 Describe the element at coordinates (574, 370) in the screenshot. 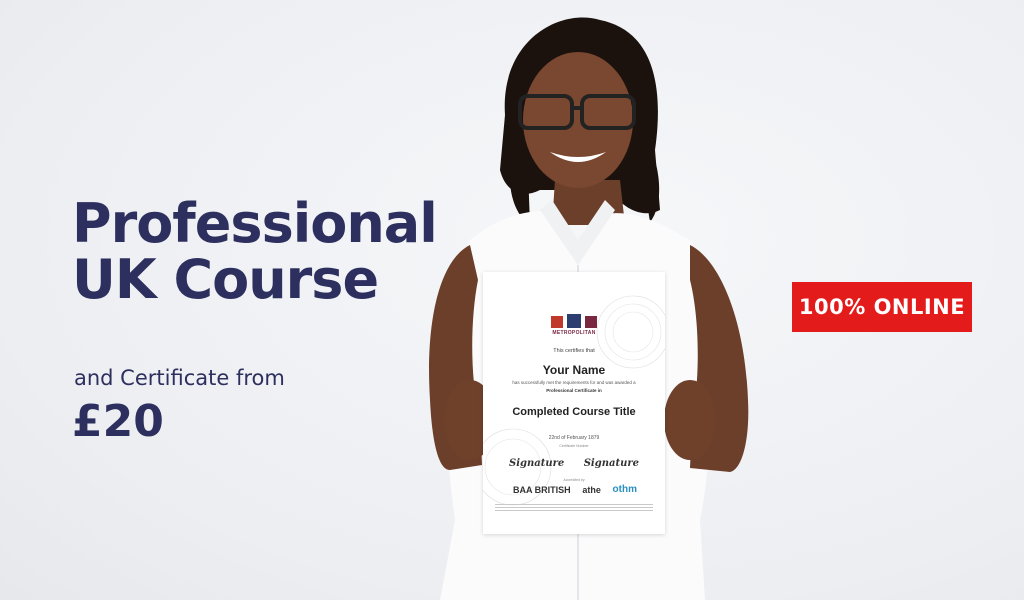

I see `certificate-name: Your Name` at that location.